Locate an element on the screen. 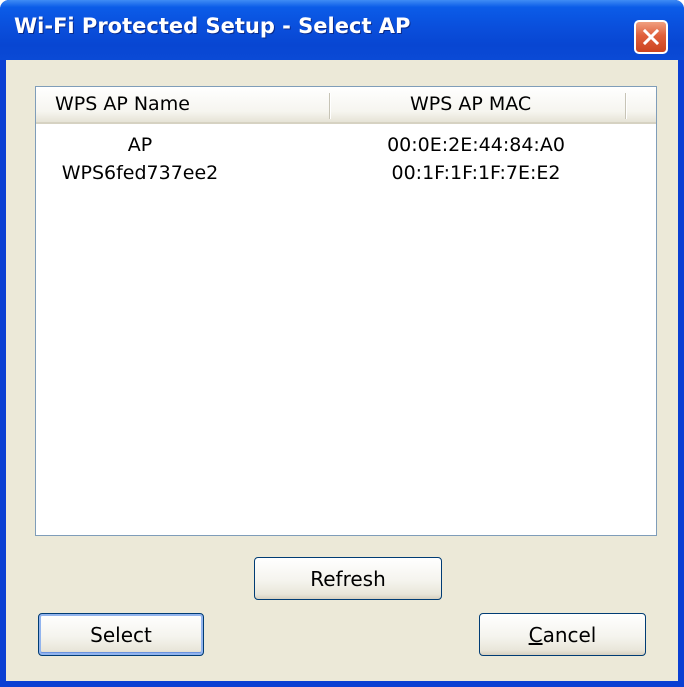  list-item: AP 00:0E:2E:44:84:A0 is located at coordinates (346, 145).